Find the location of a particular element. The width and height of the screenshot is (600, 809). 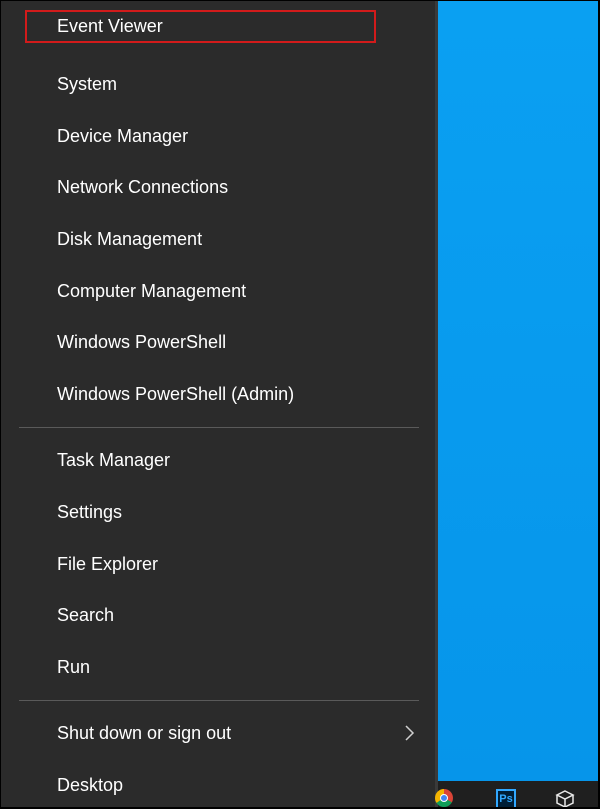

menu-item-network-connections: Network Connections is located at coordinates (219, 187).